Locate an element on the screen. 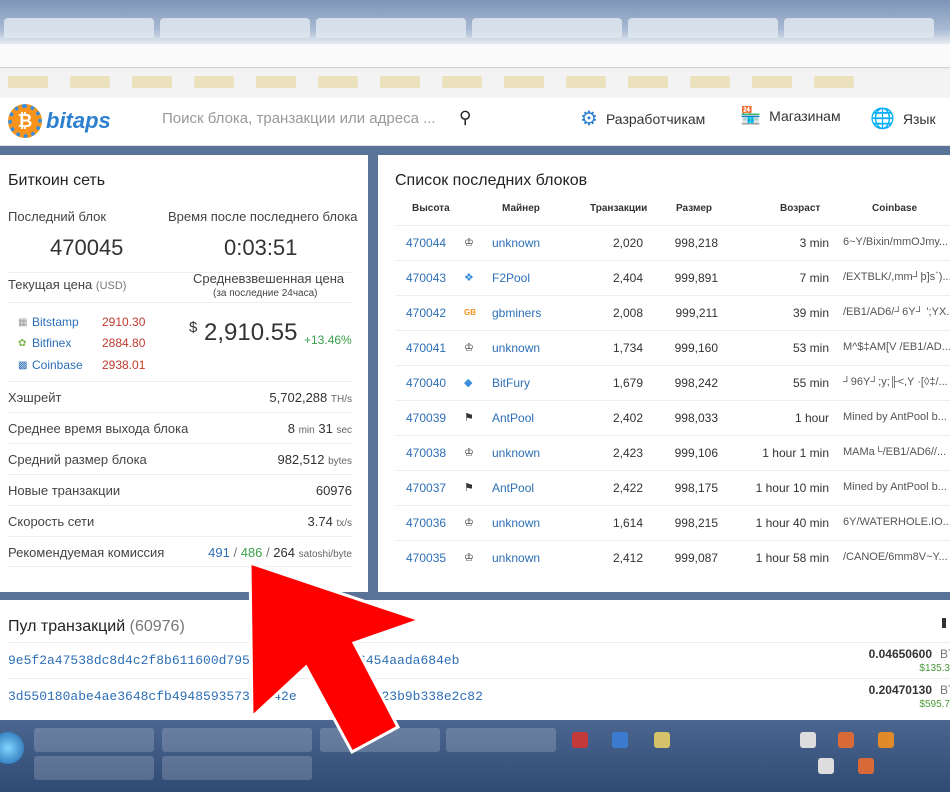  nav-language: 🌐 Язык is located at coordinates (903, 118).